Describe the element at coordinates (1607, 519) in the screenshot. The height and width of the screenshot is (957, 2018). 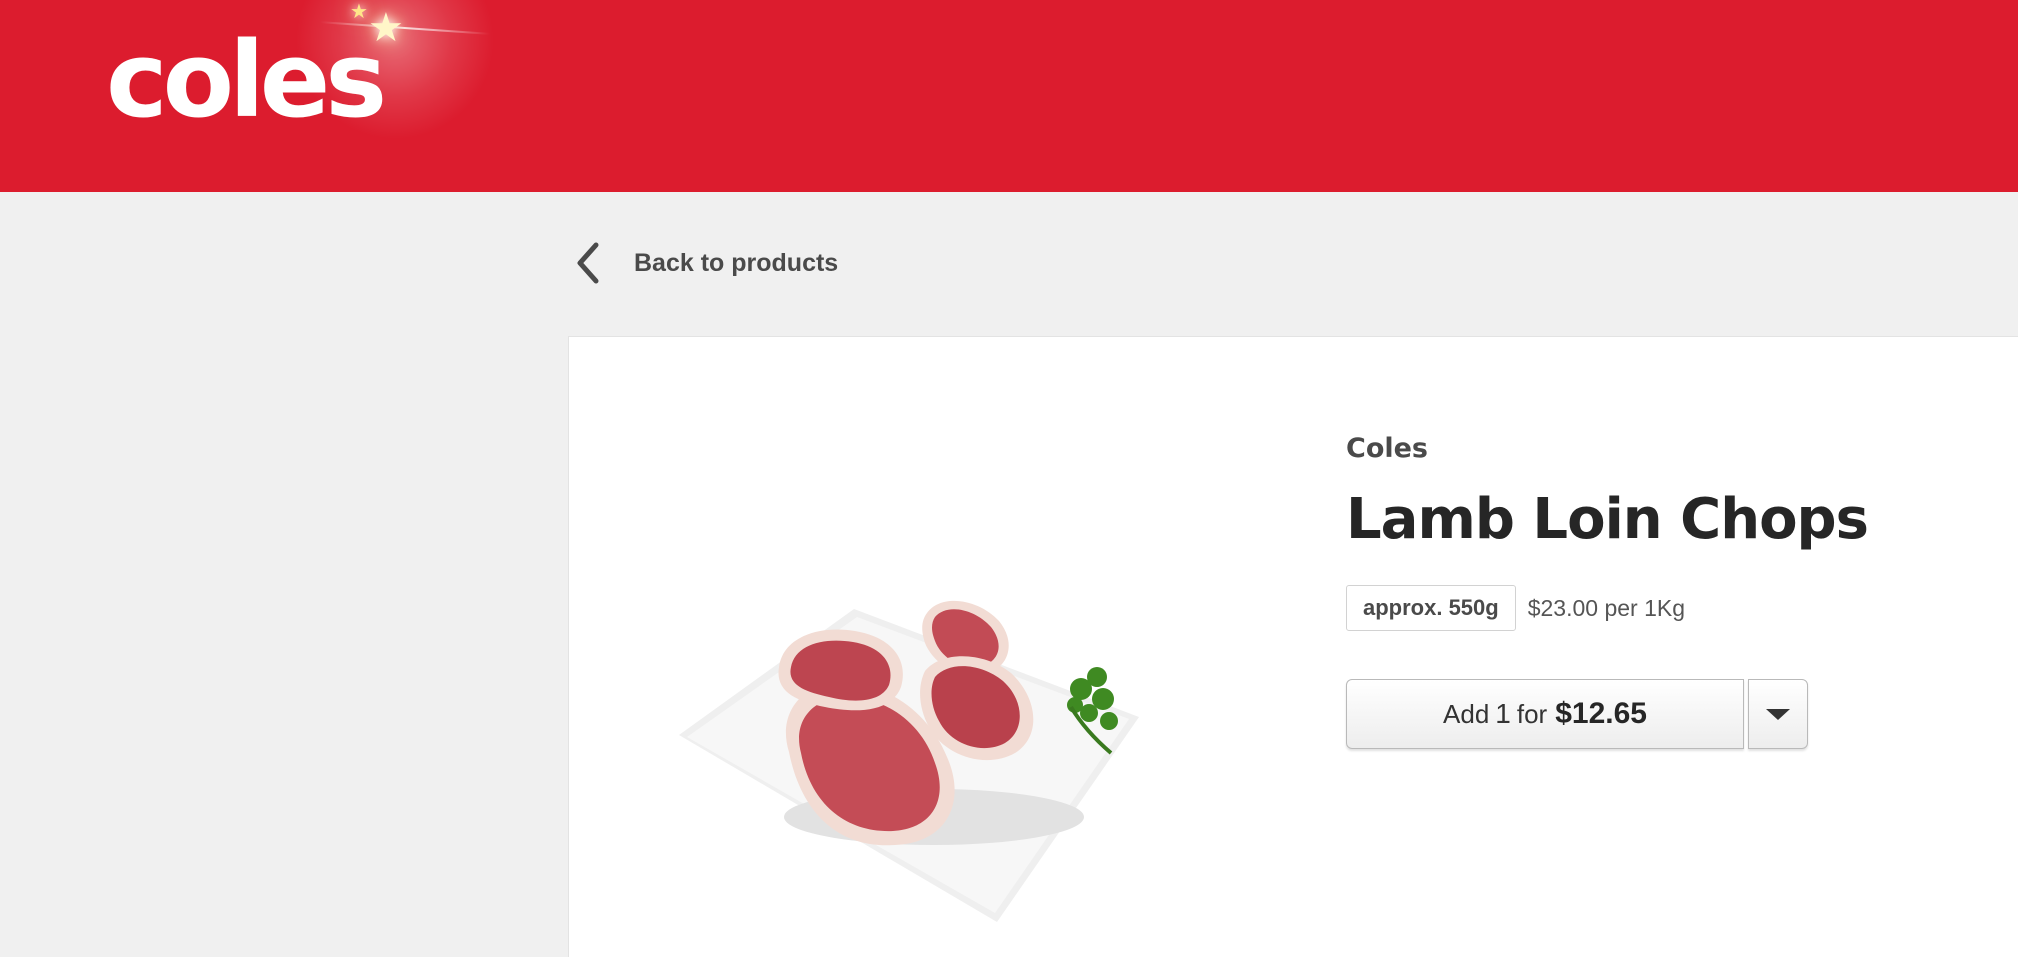
I see `product-title: Lamb Loin Chops` at that location.